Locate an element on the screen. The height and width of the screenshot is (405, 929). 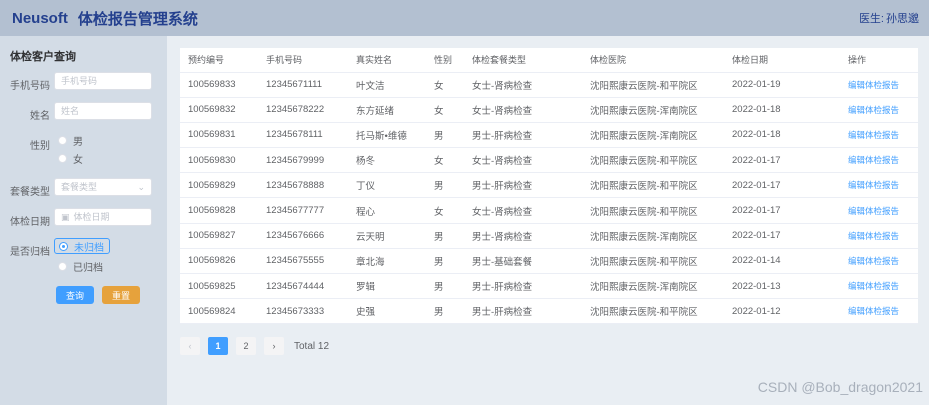
table-cell: 2022-01-14 is located at coordinates (782, 261).